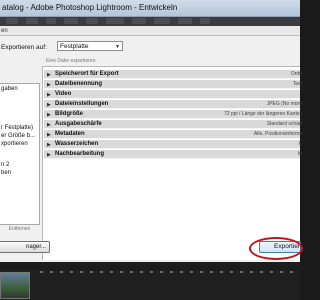  What do you see at coordinates (284, 104) in the screenshot?
I see `section-summary: JPEG (No more` at bounding box center [284, 104].